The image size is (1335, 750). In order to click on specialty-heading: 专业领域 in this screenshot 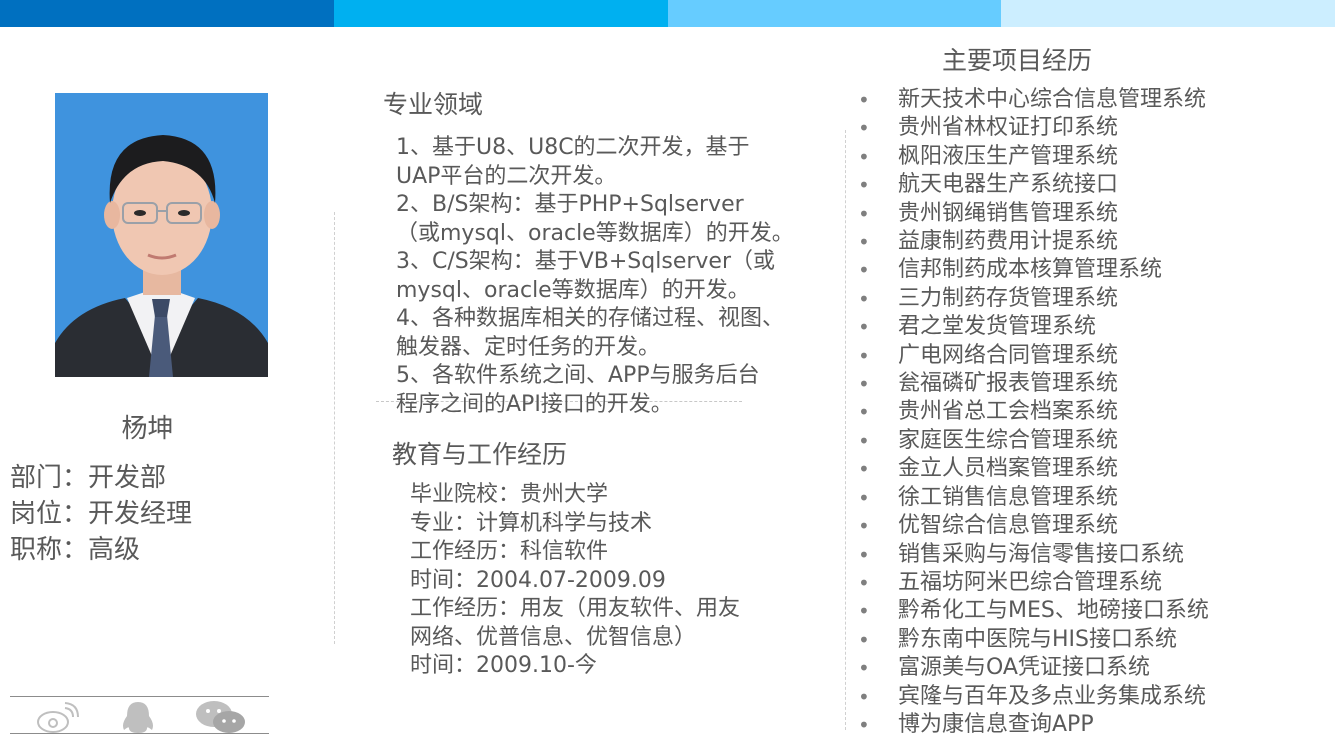, I will do `click(433, 104)`.